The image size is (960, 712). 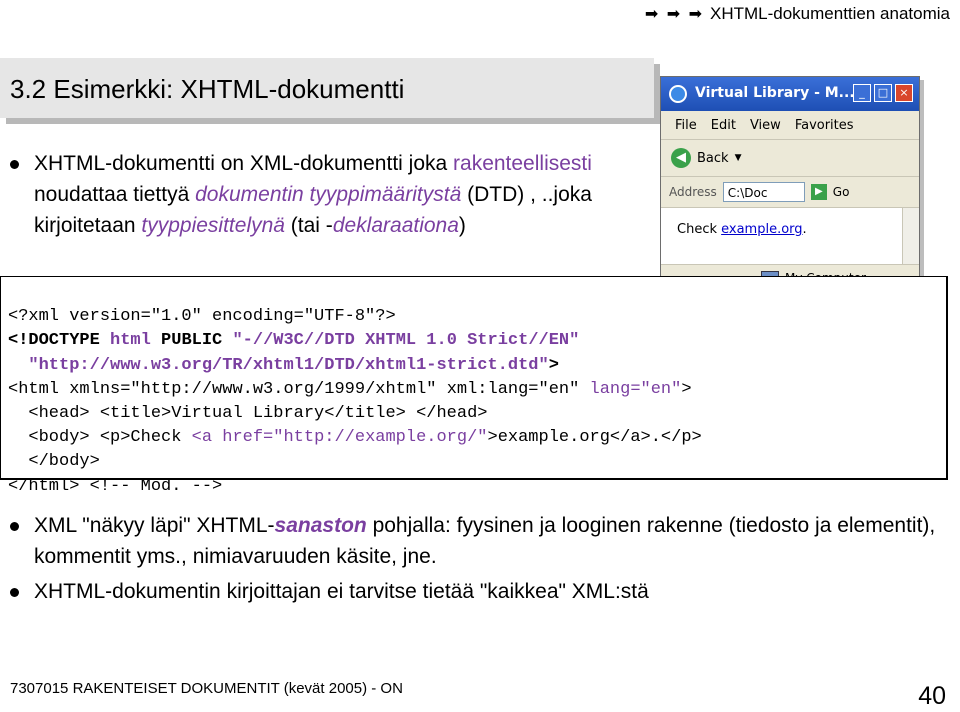 What do you see at coordinates (804, 229) in the screenshot?
I see `content-end: .` at bounding box center [804, 229].